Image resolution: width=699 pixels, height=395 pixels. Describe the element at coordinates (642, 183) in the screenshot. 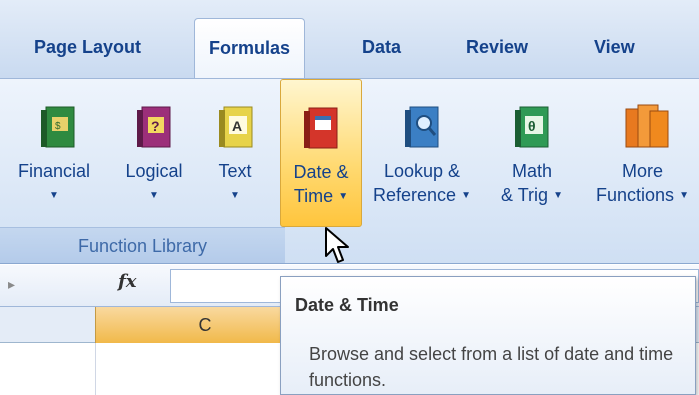

I see `more-functions-label: More Functions ▼` at that location.